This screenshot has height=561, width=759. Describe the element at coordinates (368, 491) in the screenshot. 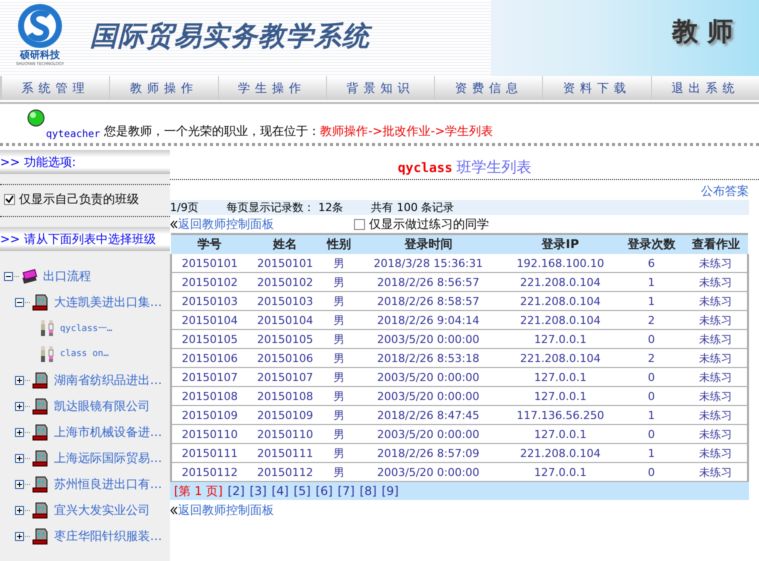

I see `page-link: [8]` at that location.